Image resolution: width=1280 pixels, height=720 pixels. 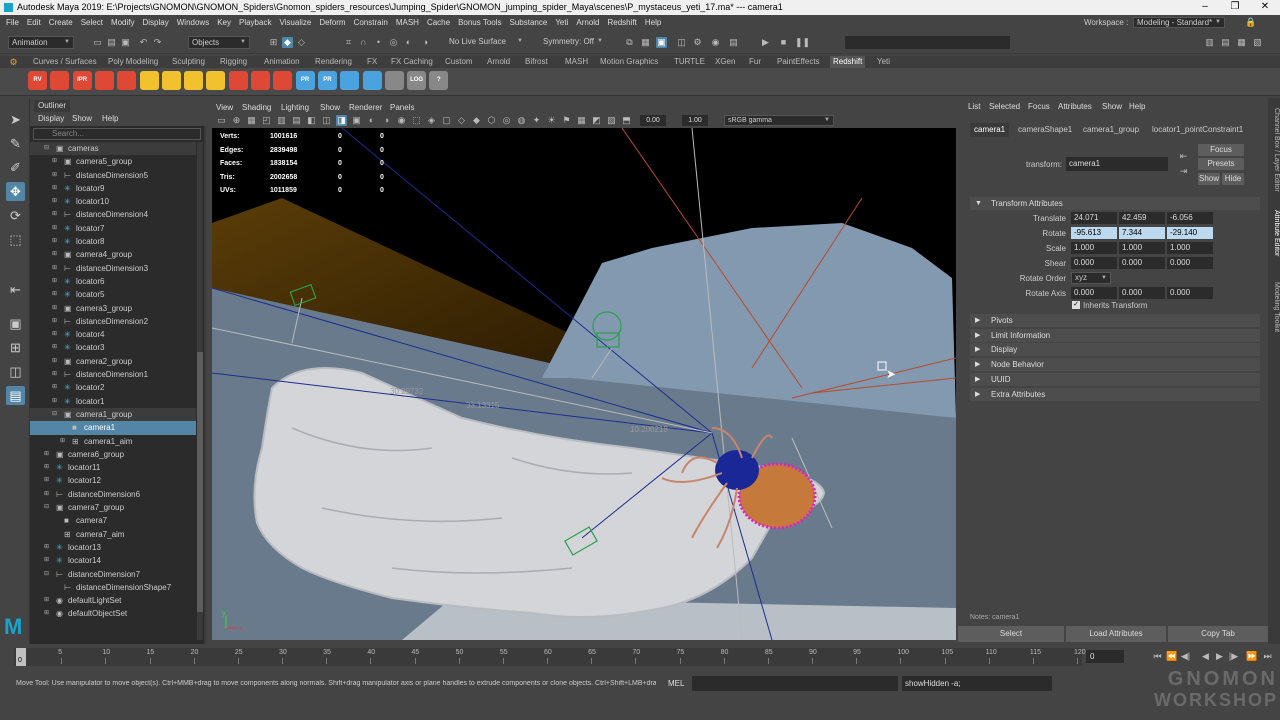 What do you see at coordinates (1190, 248) in the screenshot?
I see `scale-z-field: 1.000` at bounding box center [1190, 248].